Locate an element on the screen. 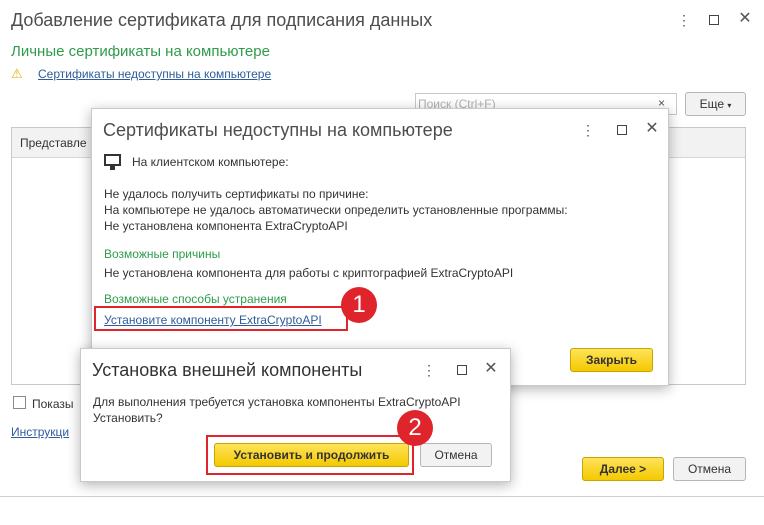  client-computer-label: На клиентском компьютере: is located at coordinates (210, 162).